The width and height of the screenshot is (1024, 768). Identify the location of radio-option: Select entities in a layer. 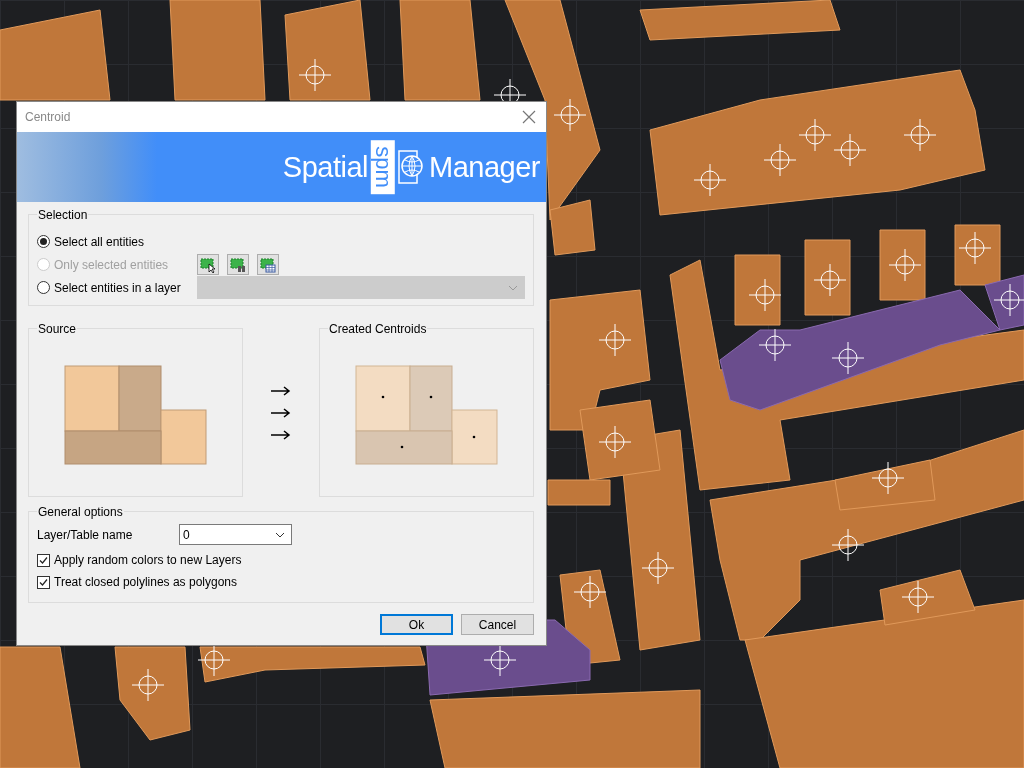
(117, 287).